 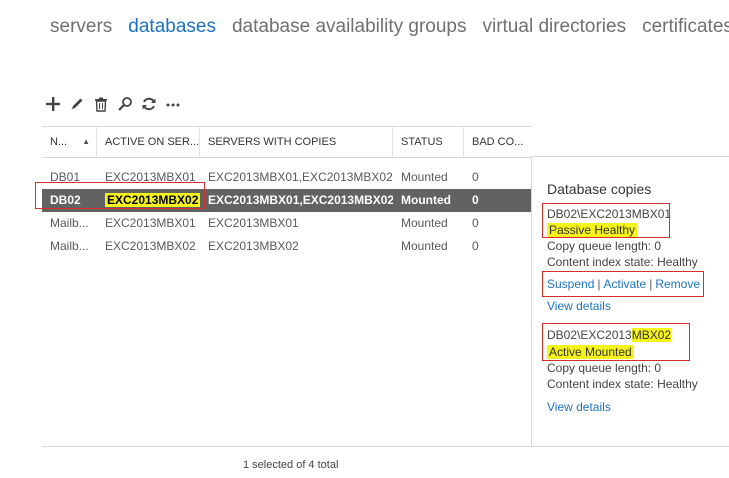 I want to click on copy1-state: Passive Healthy, so click(x=592, y=230).